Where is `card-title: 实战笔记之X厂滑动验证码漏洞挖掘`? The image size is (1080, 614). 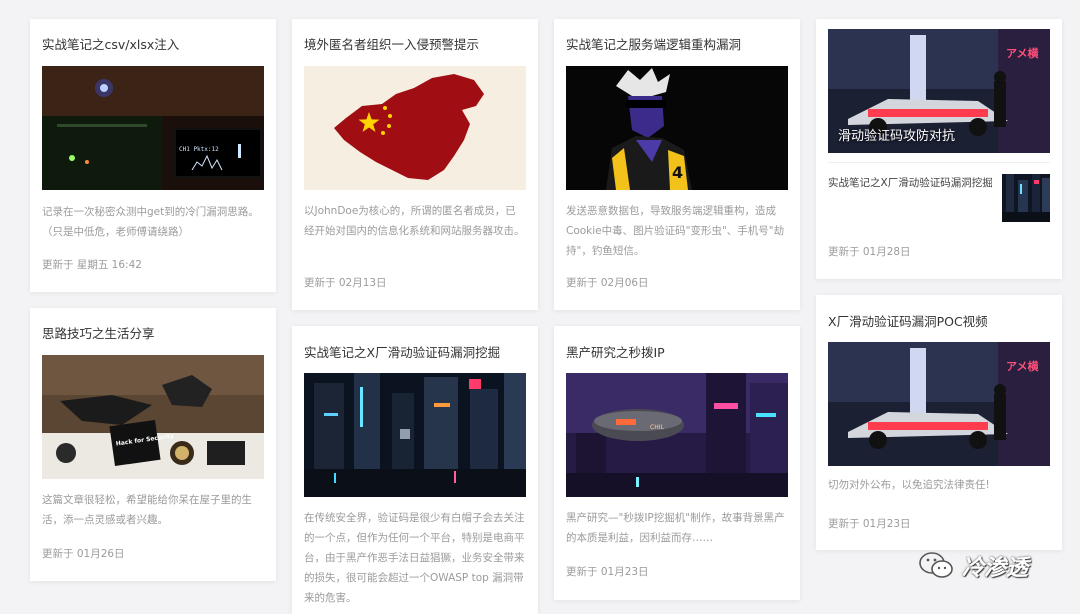 card-title: 实战笔记之X厂滑动验证码漏洞挖掘 is located at coordinates (416, 351).